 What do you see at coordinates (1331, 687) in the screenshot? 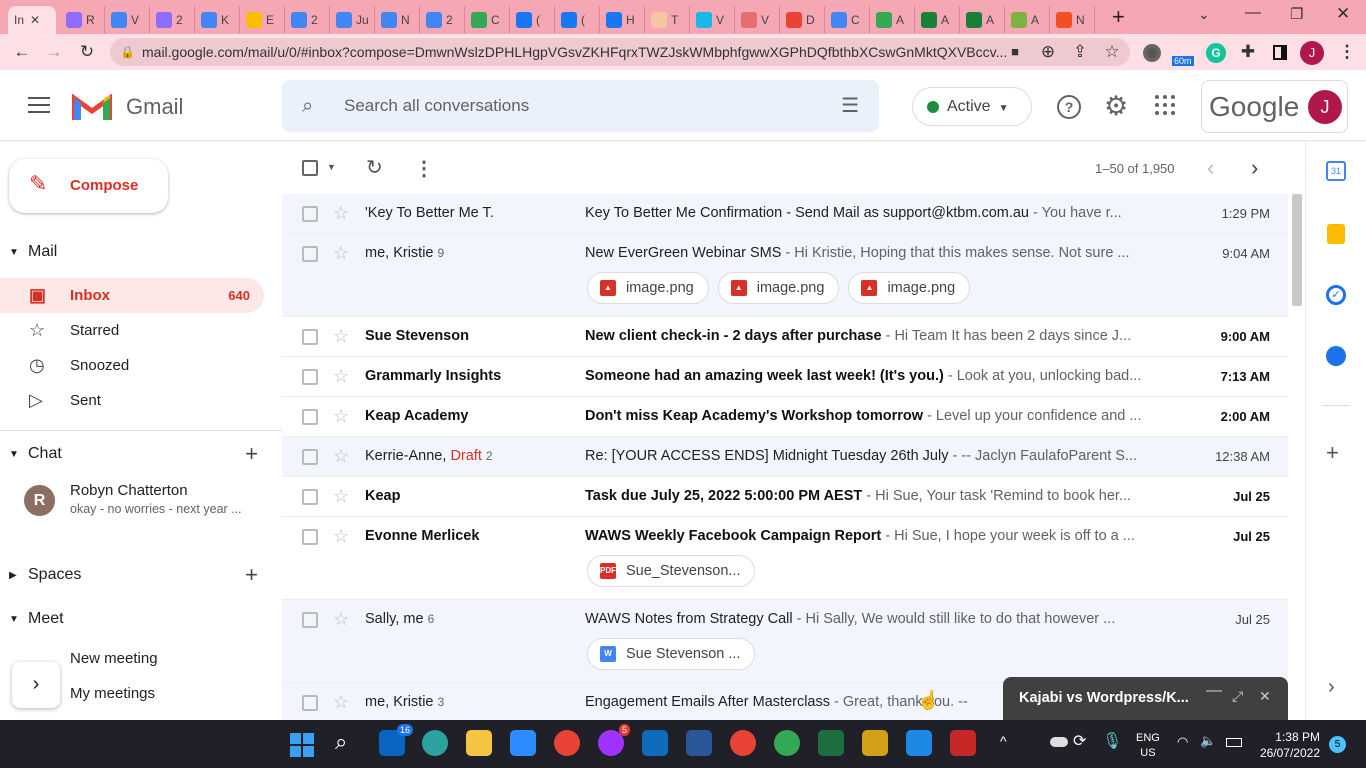
I see `show-side-panel-icon: ›` at bounding box center [1331, 687].